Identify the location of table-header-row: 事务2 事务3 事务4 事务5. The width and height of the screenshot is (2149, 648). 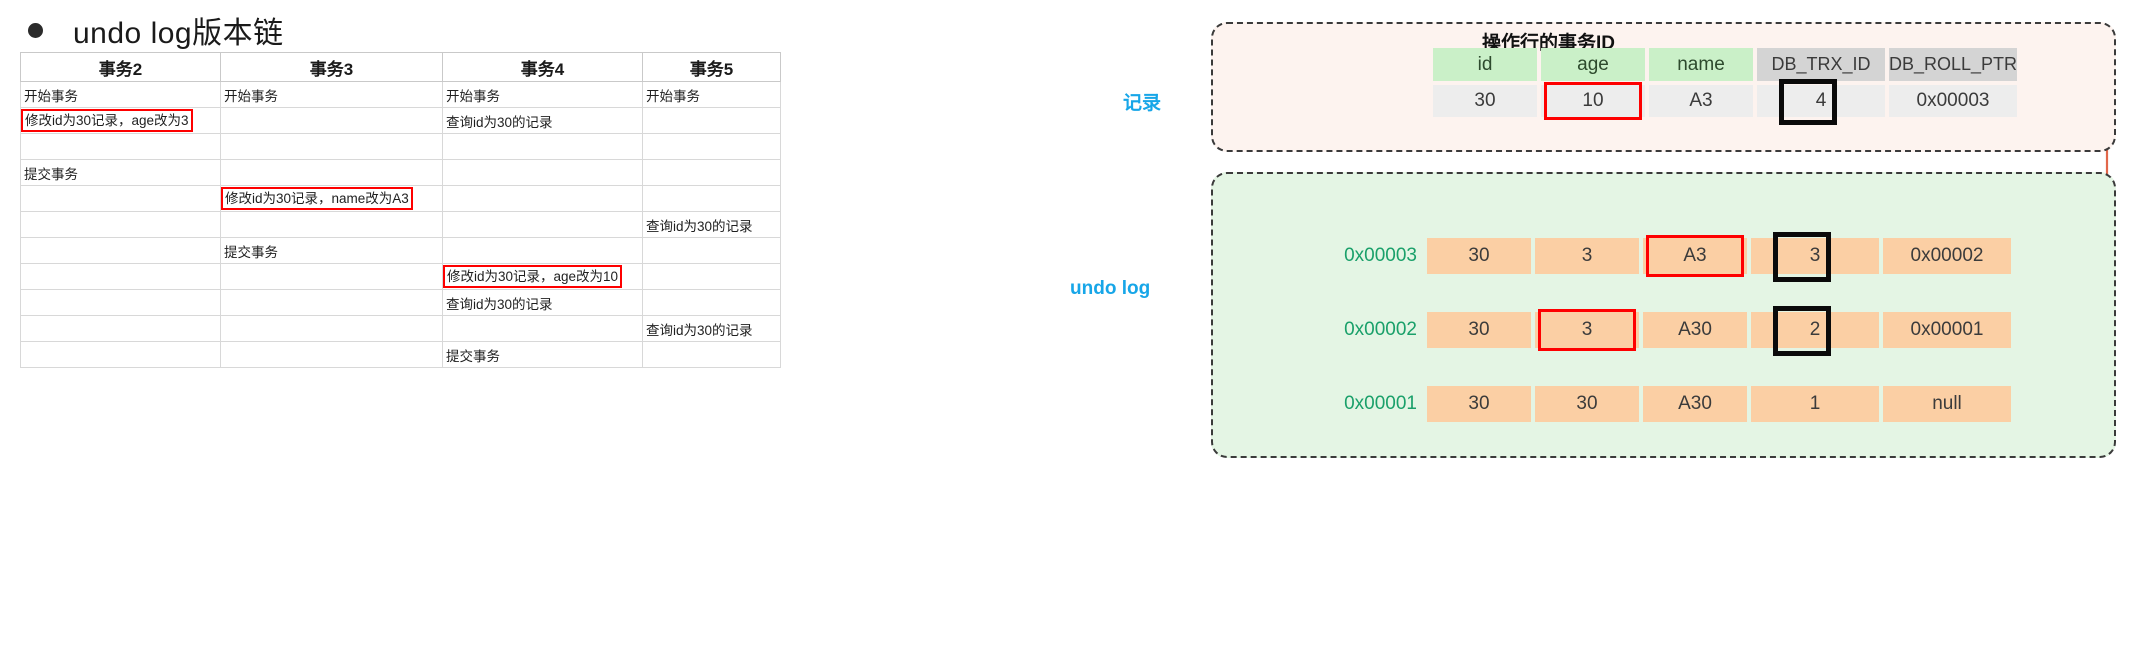
(400, 67).